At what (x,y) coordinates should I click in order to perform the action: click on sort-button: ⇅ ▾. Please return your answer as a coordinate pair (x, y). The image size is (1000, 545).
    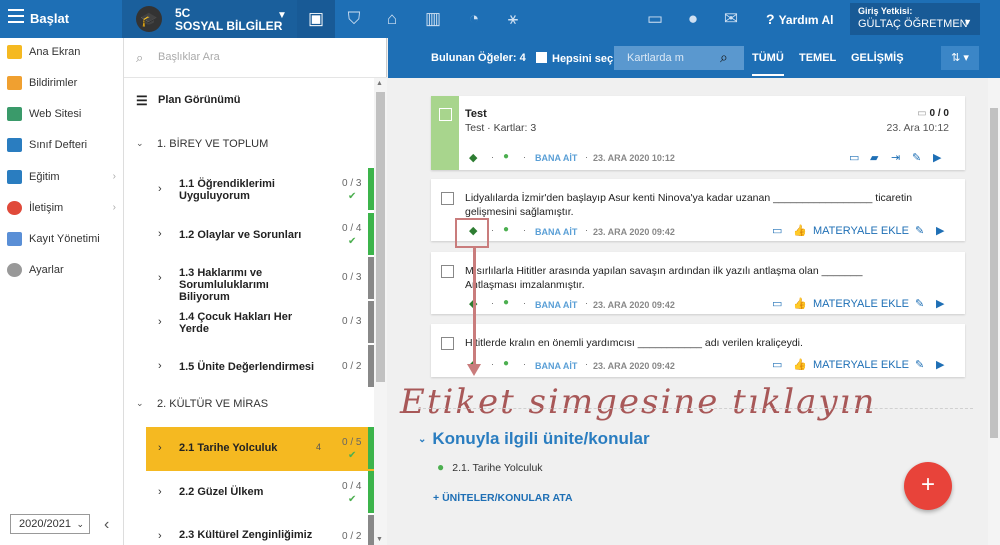
    Looking at the image, I should click on (960, 58).